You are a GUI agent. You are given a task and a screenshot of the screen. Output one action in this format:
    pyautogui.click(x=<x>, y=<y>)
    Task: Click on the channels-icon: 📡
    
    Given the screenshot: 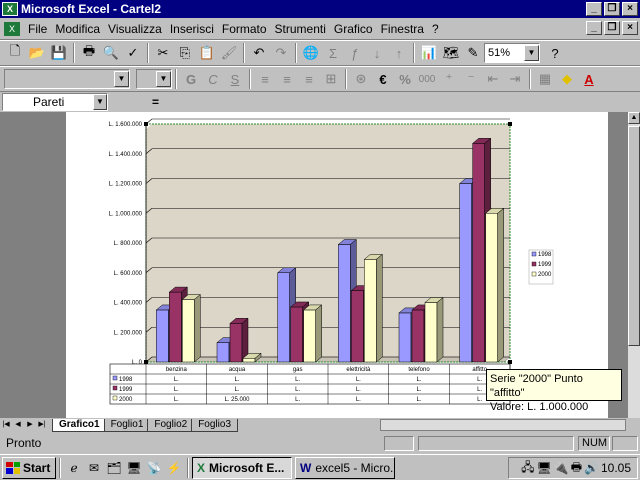 What is the action you would take?
    pyautogui.click(x=154, y=468)
    